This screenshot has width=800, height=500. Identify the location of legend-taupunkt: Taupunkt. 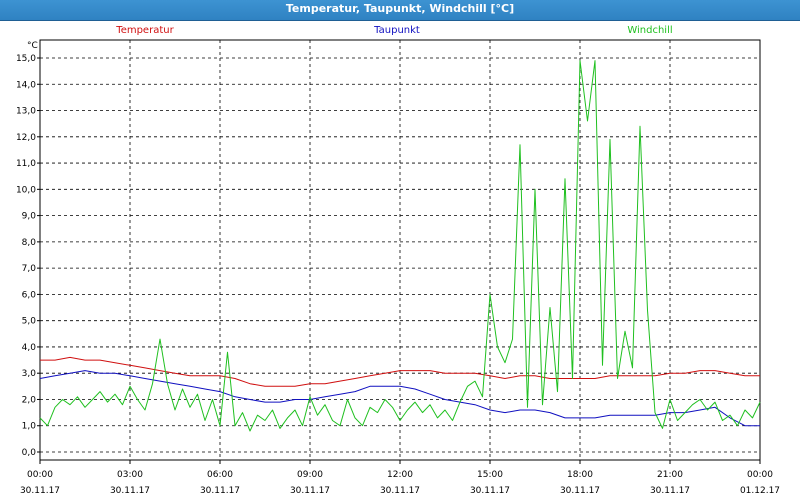
(396, 30).